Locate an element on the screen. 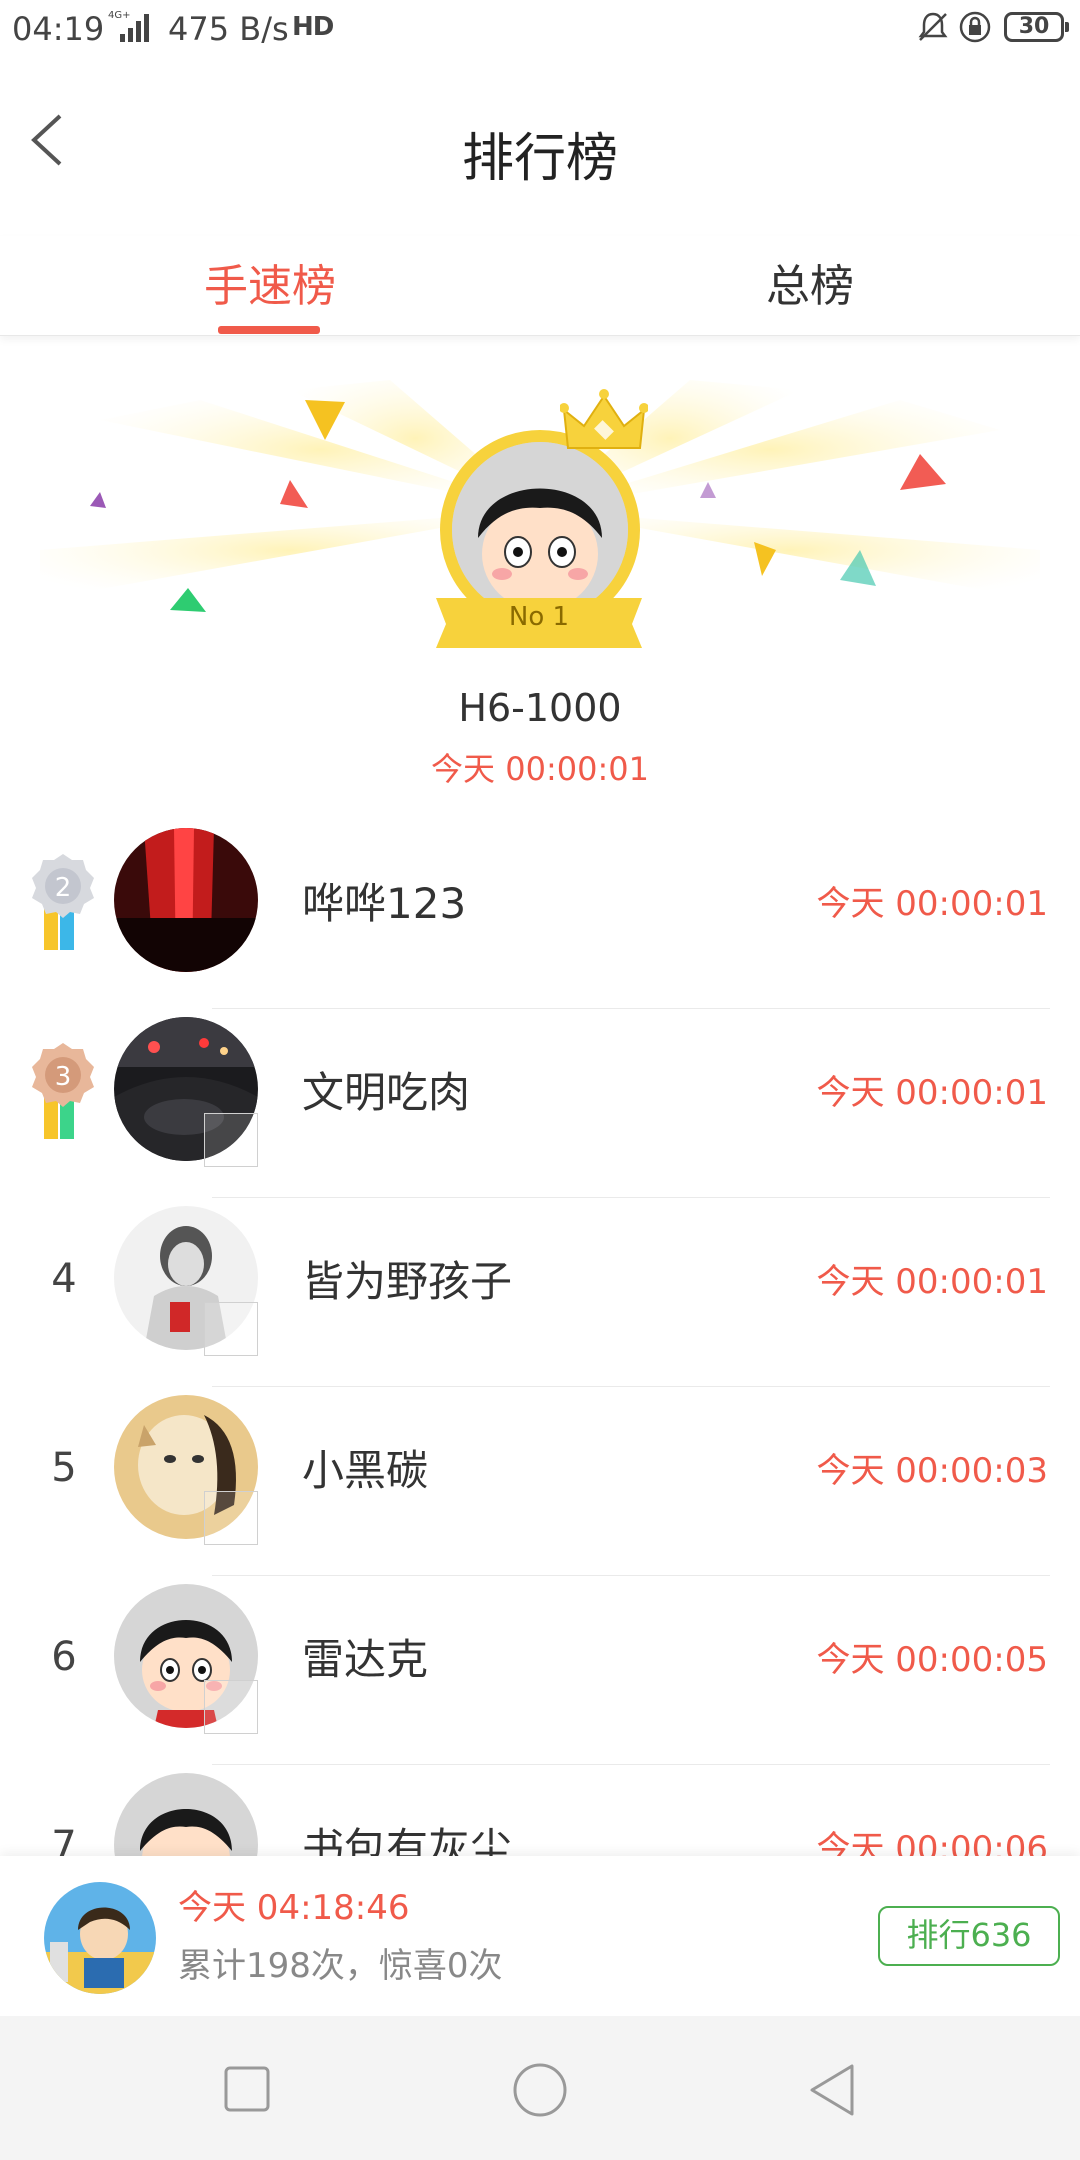 The height and width of the screenshot is (2160, 1080). list-item: 4 皆为野孩子 今天 00:00:01 is located at coordinates (540, 1292).